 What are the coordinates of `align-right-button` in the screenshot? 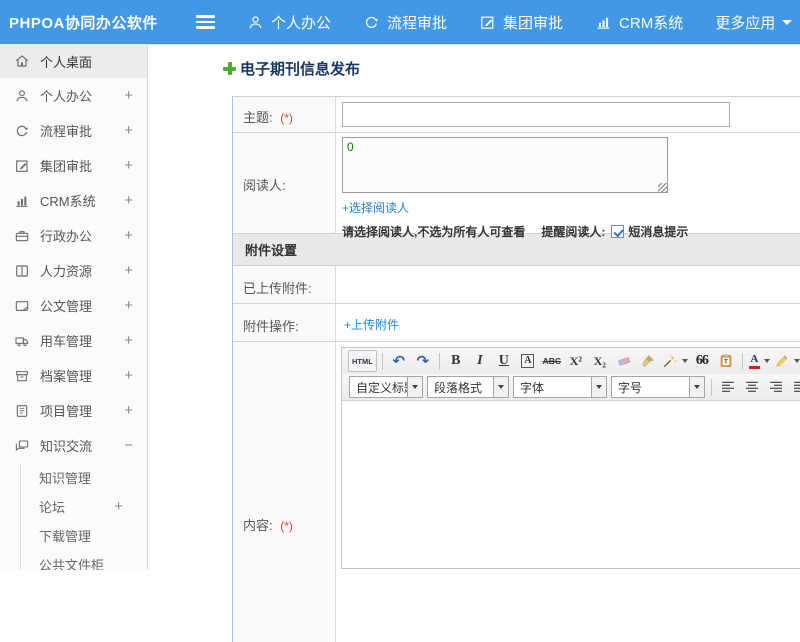 It's located at (776, 387).